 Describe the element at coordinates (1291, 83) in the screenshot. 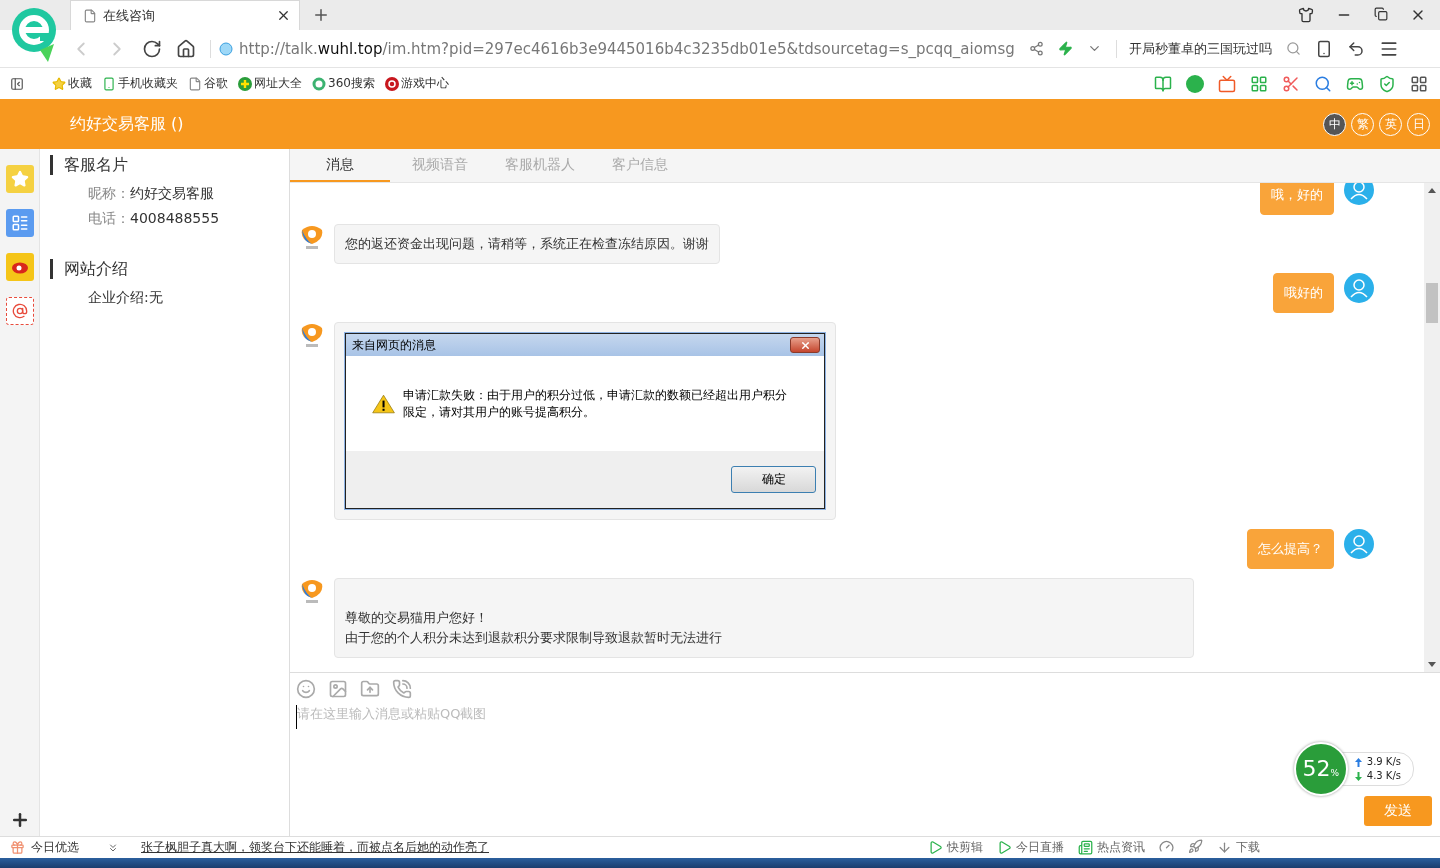

I see `scissors-icon` at that location.